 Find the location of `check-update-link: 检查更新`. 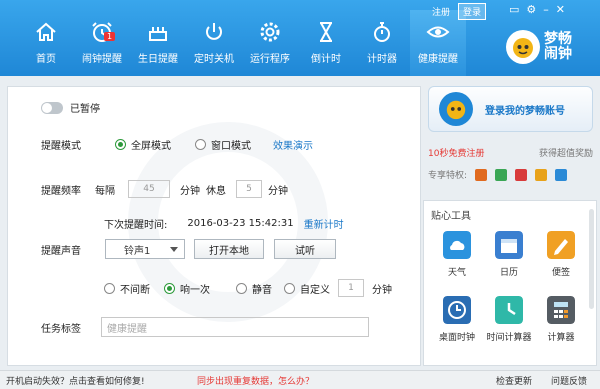

check-update-link: 检查更新 is located at coordinates (514, 380).